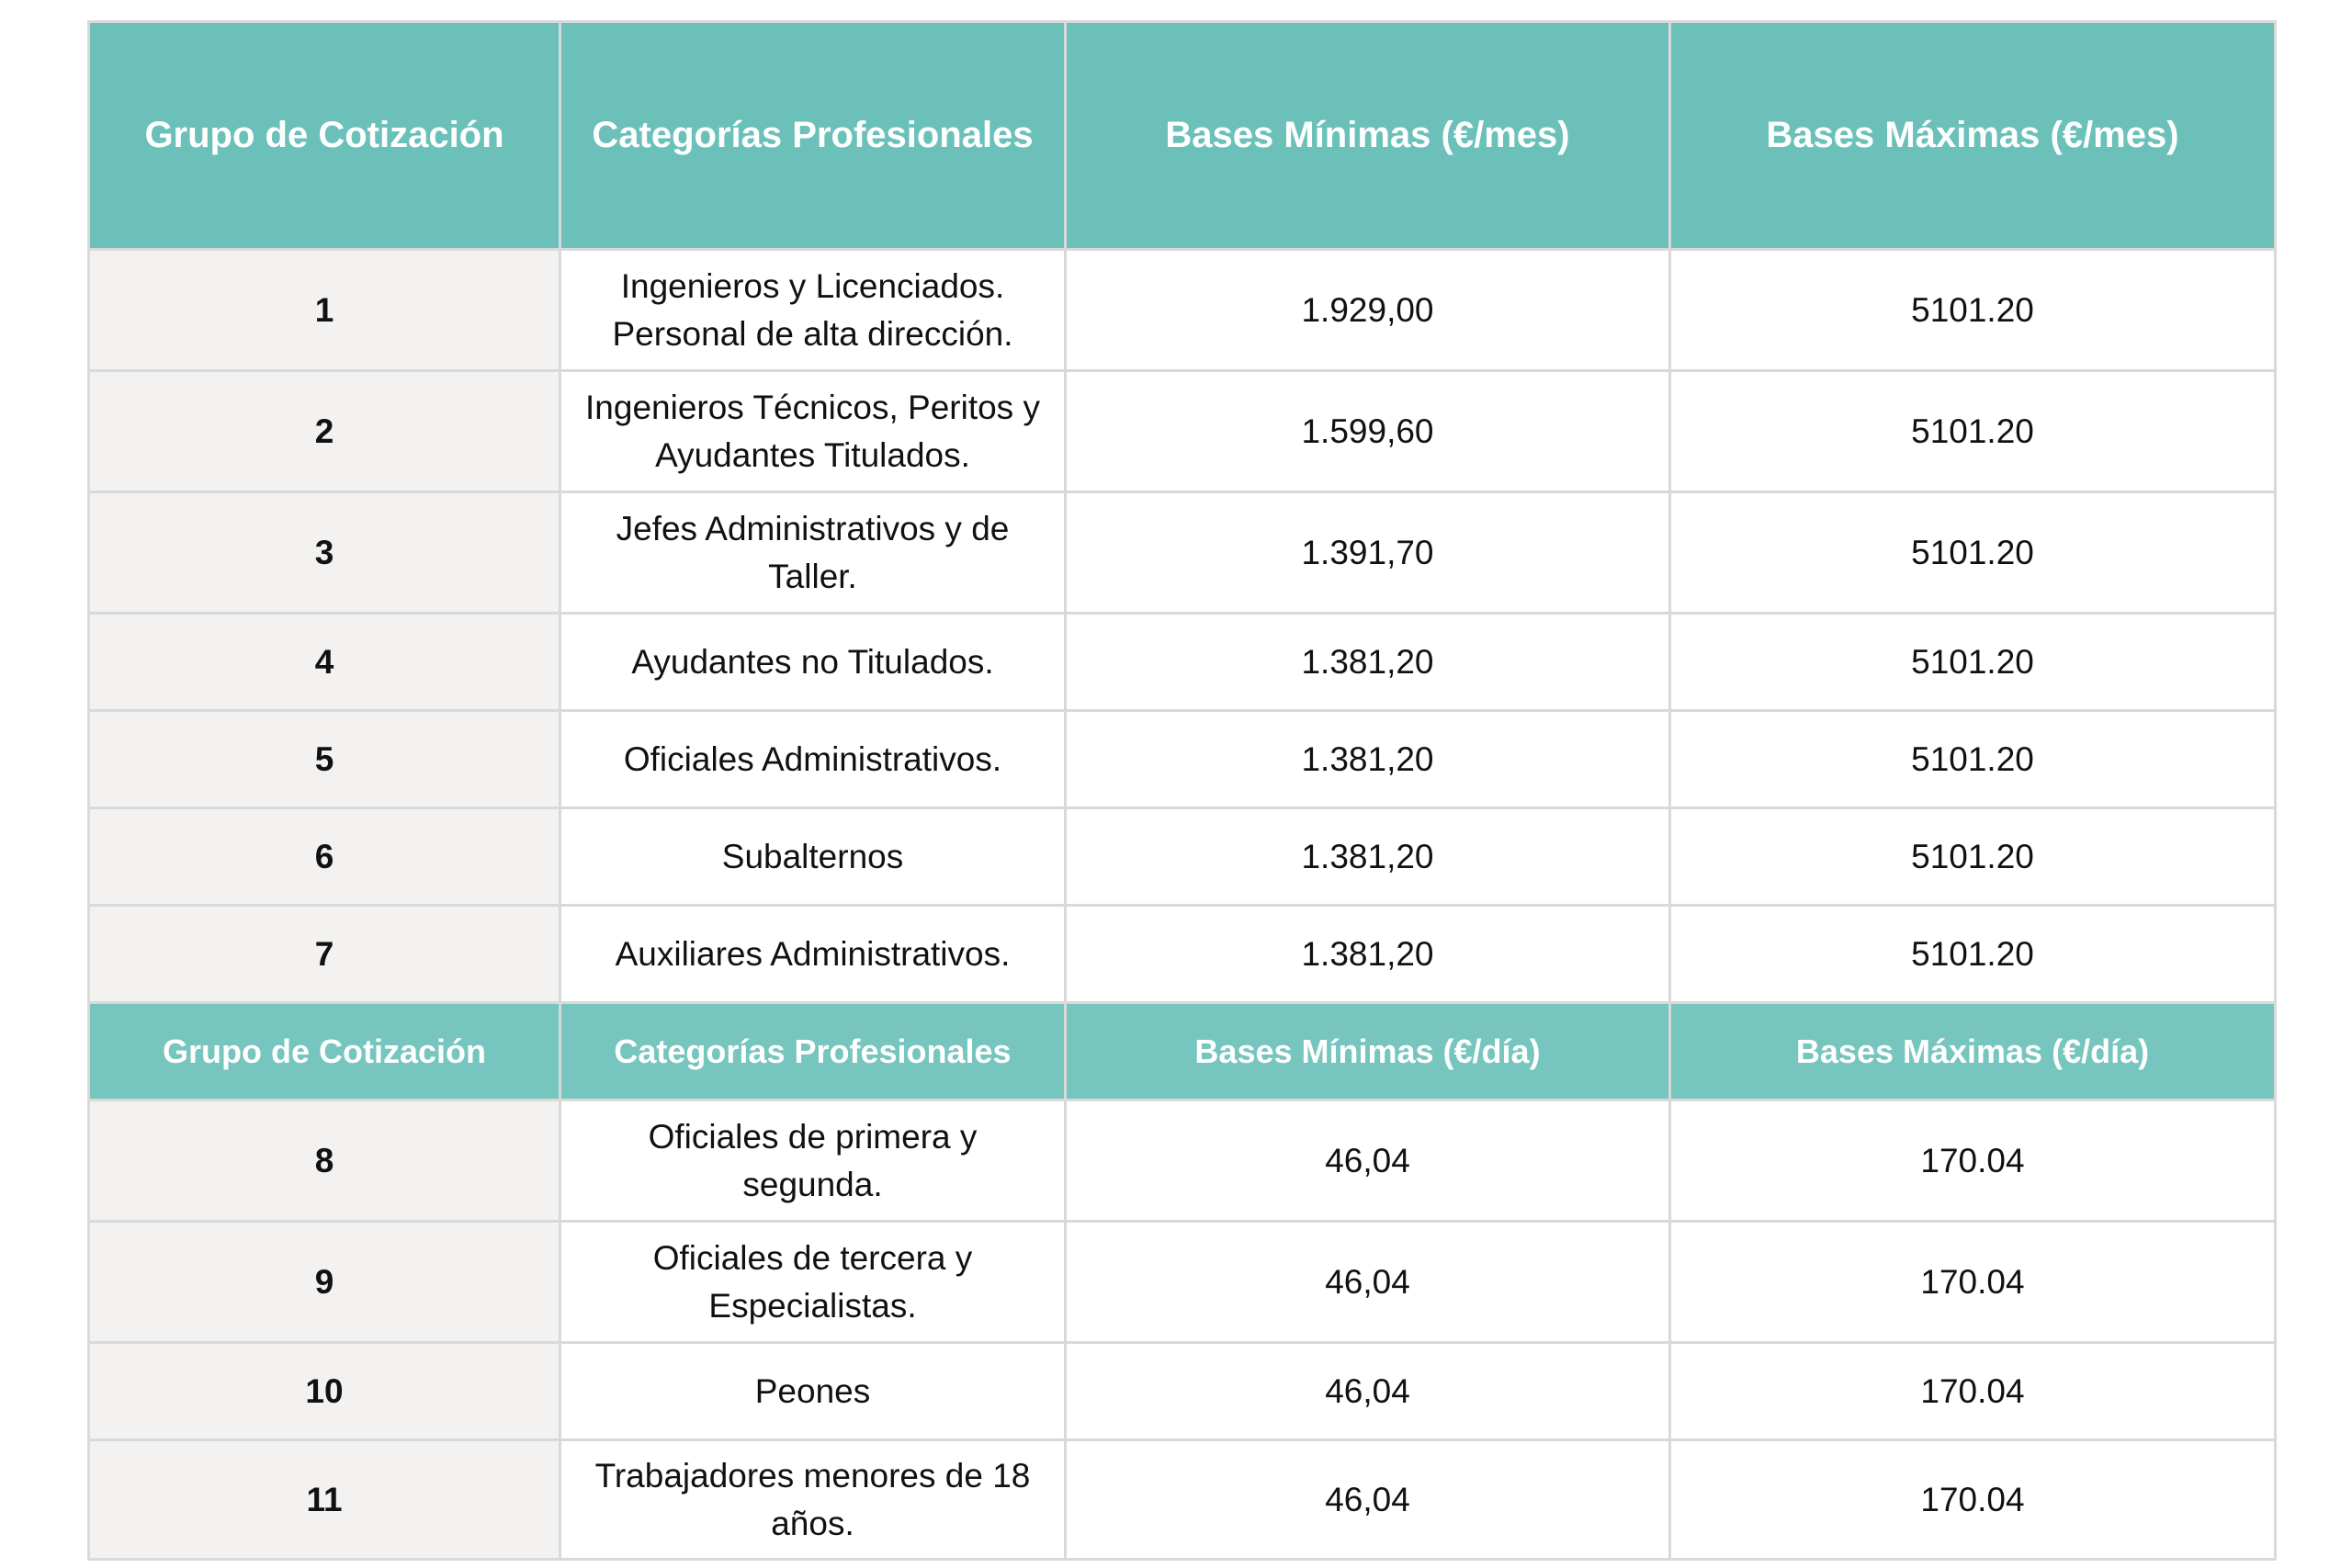 The width and height of the screenshot is (2352, 1568). I want to click on header-max-base: Bases Máximas (€/día), so click(1973, 1051).